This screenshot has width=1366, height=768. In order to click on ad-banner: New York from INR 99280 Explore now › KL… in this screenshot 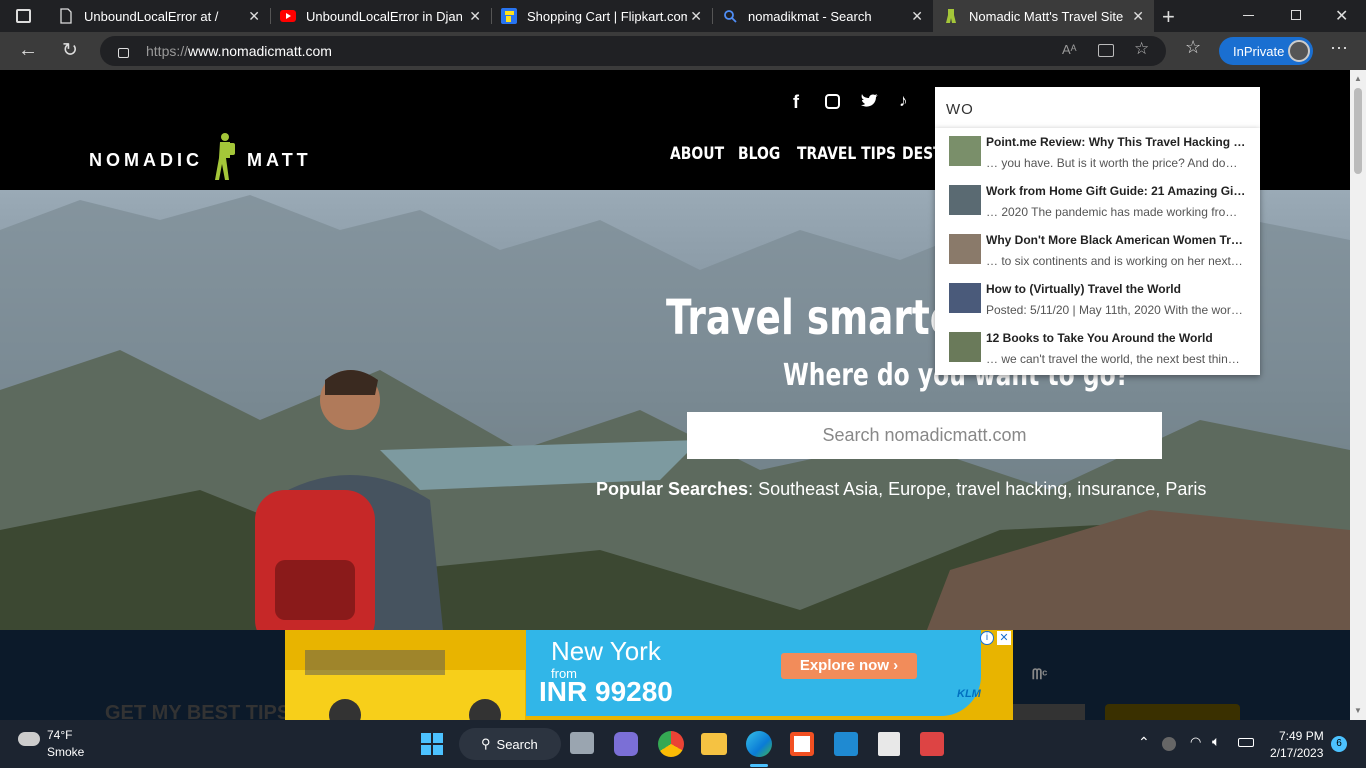, I will do `click(649, 675)`.